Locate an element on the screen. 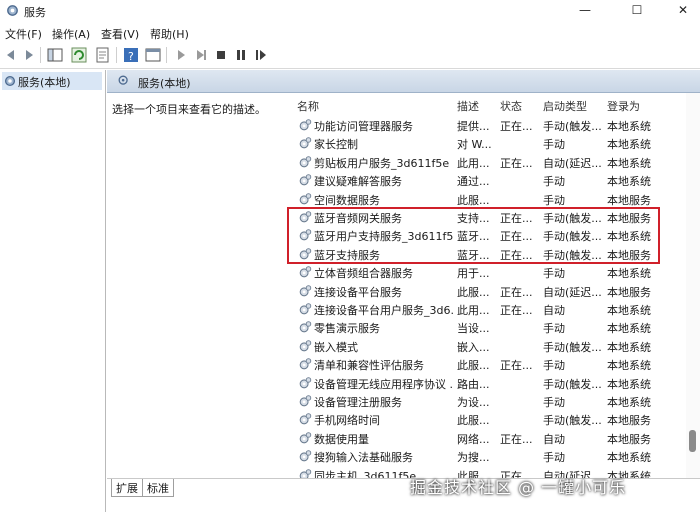 The width and height of the screenshot is (700, 512). service-name: 连接设备平台服务 is located at coordinates (358, 292).